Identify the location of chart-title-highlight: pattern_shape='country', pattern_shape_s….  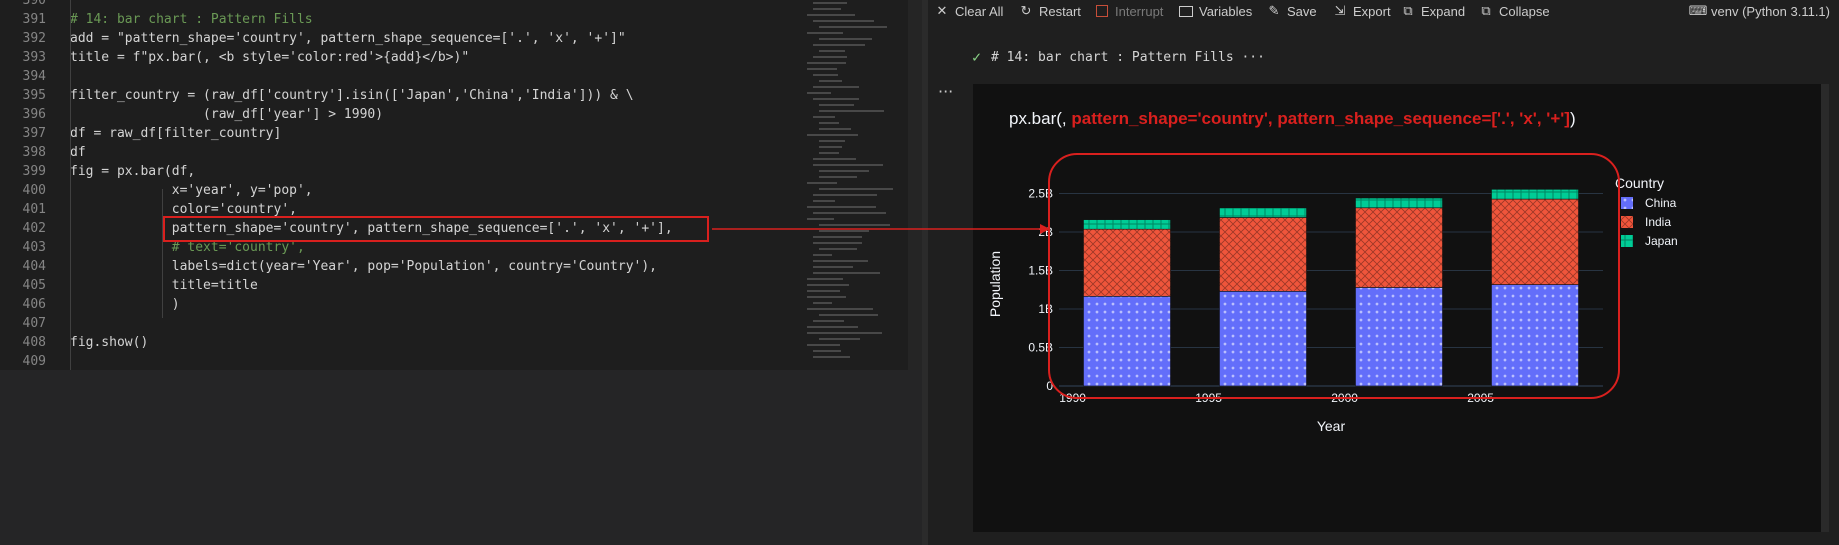
(1320, 118).